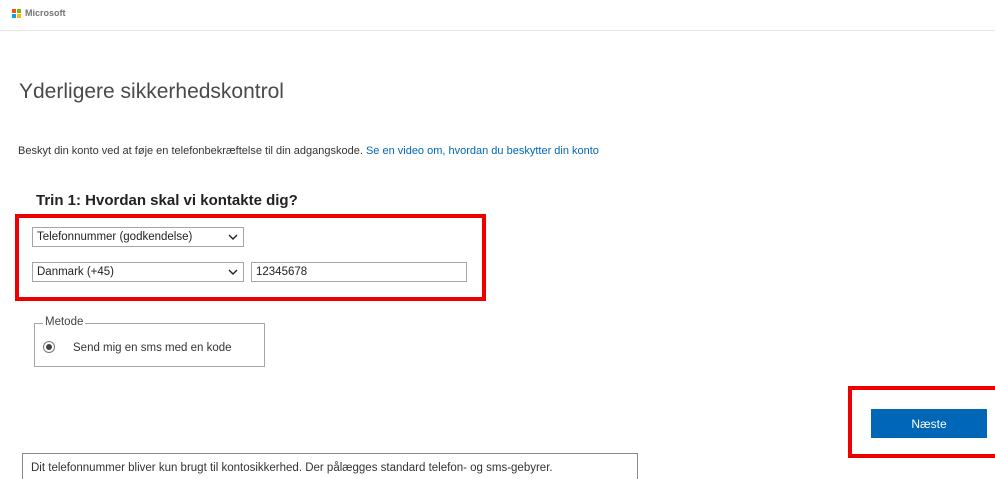 The image size is (995, 479). I want to click on method-fieldset: Metode Send mig en sms med en kode, so click(149, 341).